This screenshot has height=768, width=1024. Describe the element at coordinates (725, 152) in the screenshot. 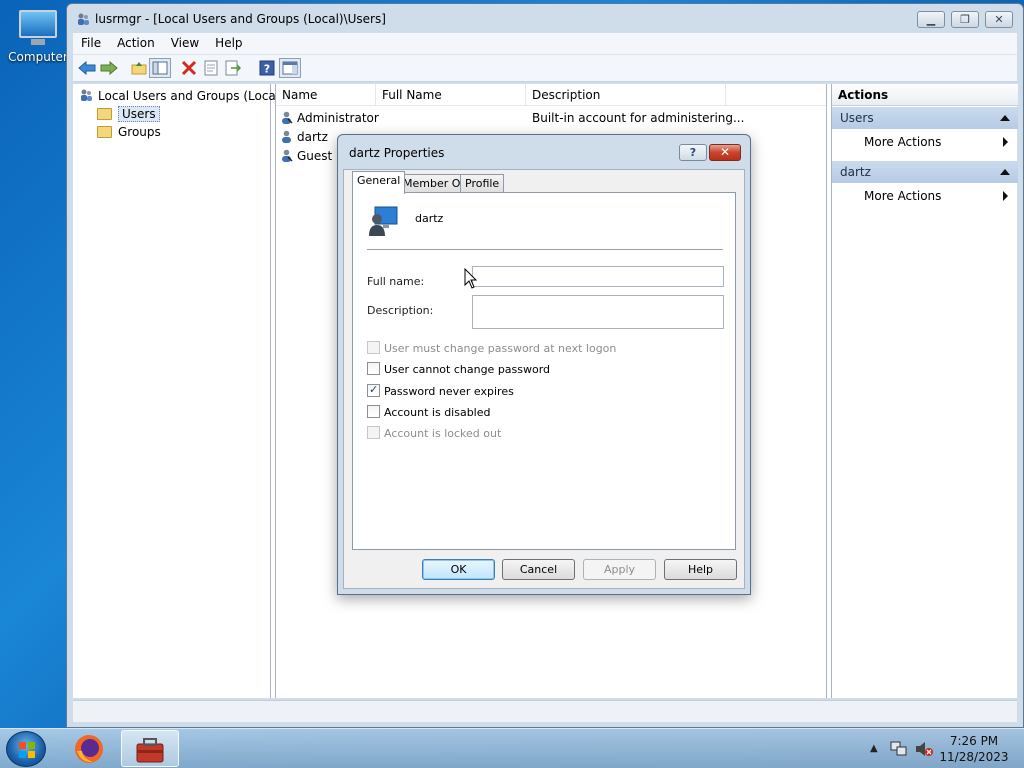

I see `dialog-close-button: ✕` at that location.